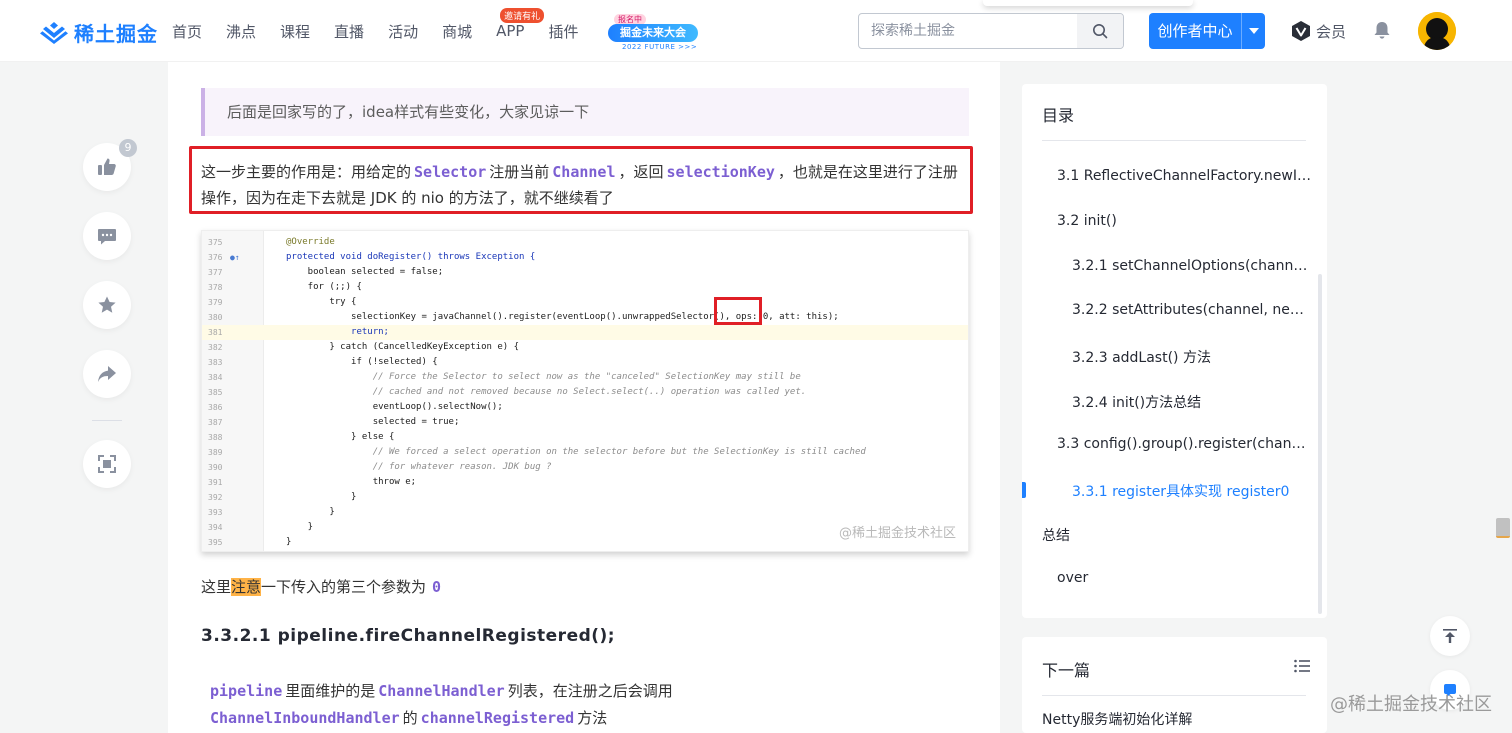  I want to click on line-number: 393, so click(215, 512).